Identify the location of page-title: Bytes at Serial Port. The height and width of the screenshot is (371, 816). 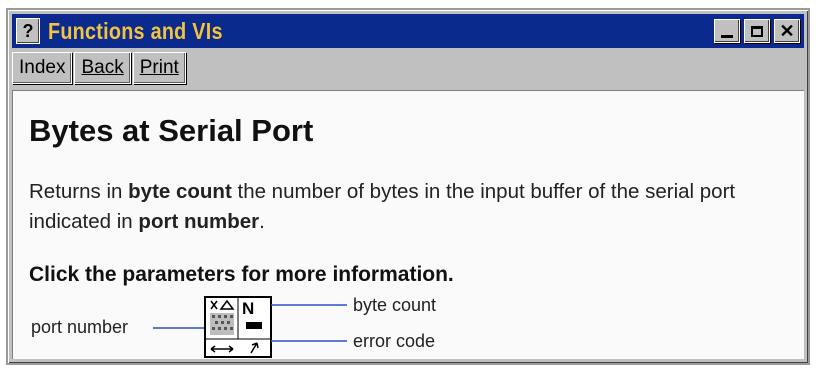
(171, 130).